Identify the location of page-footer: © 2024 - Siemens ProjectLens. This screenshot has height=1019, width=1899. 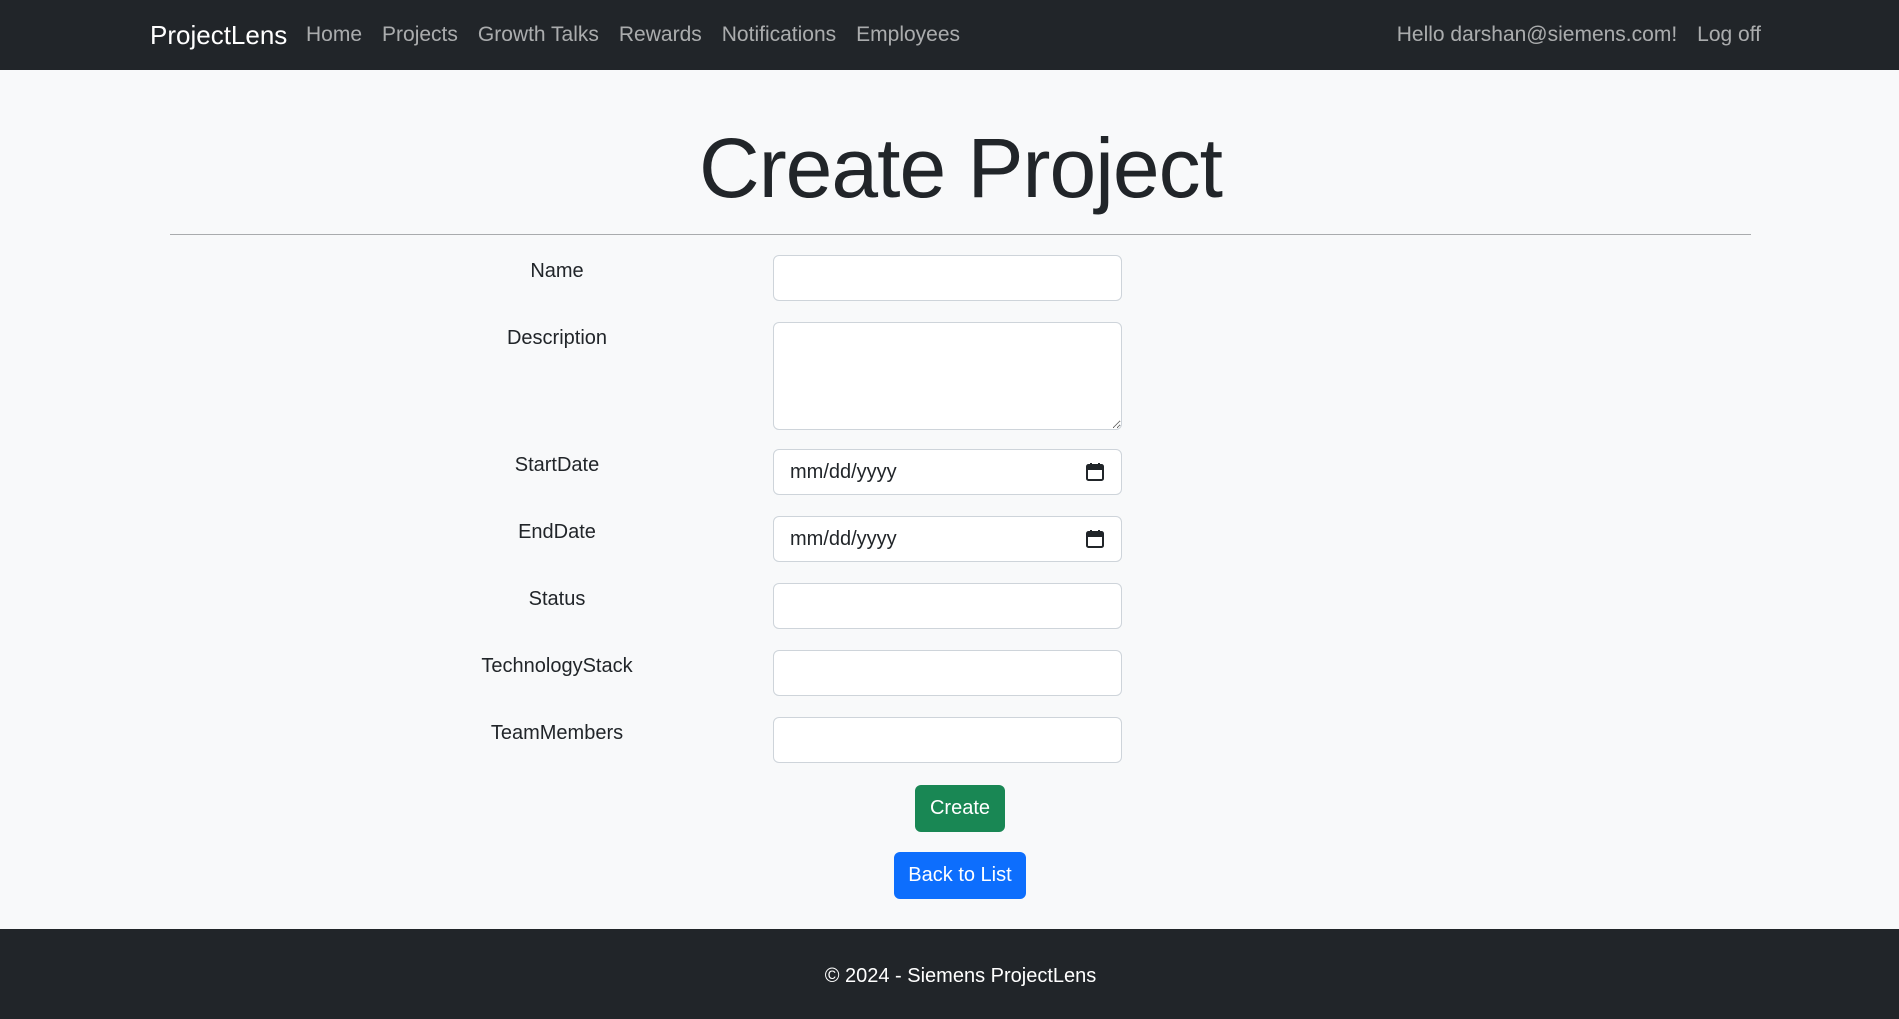
(949, 974).